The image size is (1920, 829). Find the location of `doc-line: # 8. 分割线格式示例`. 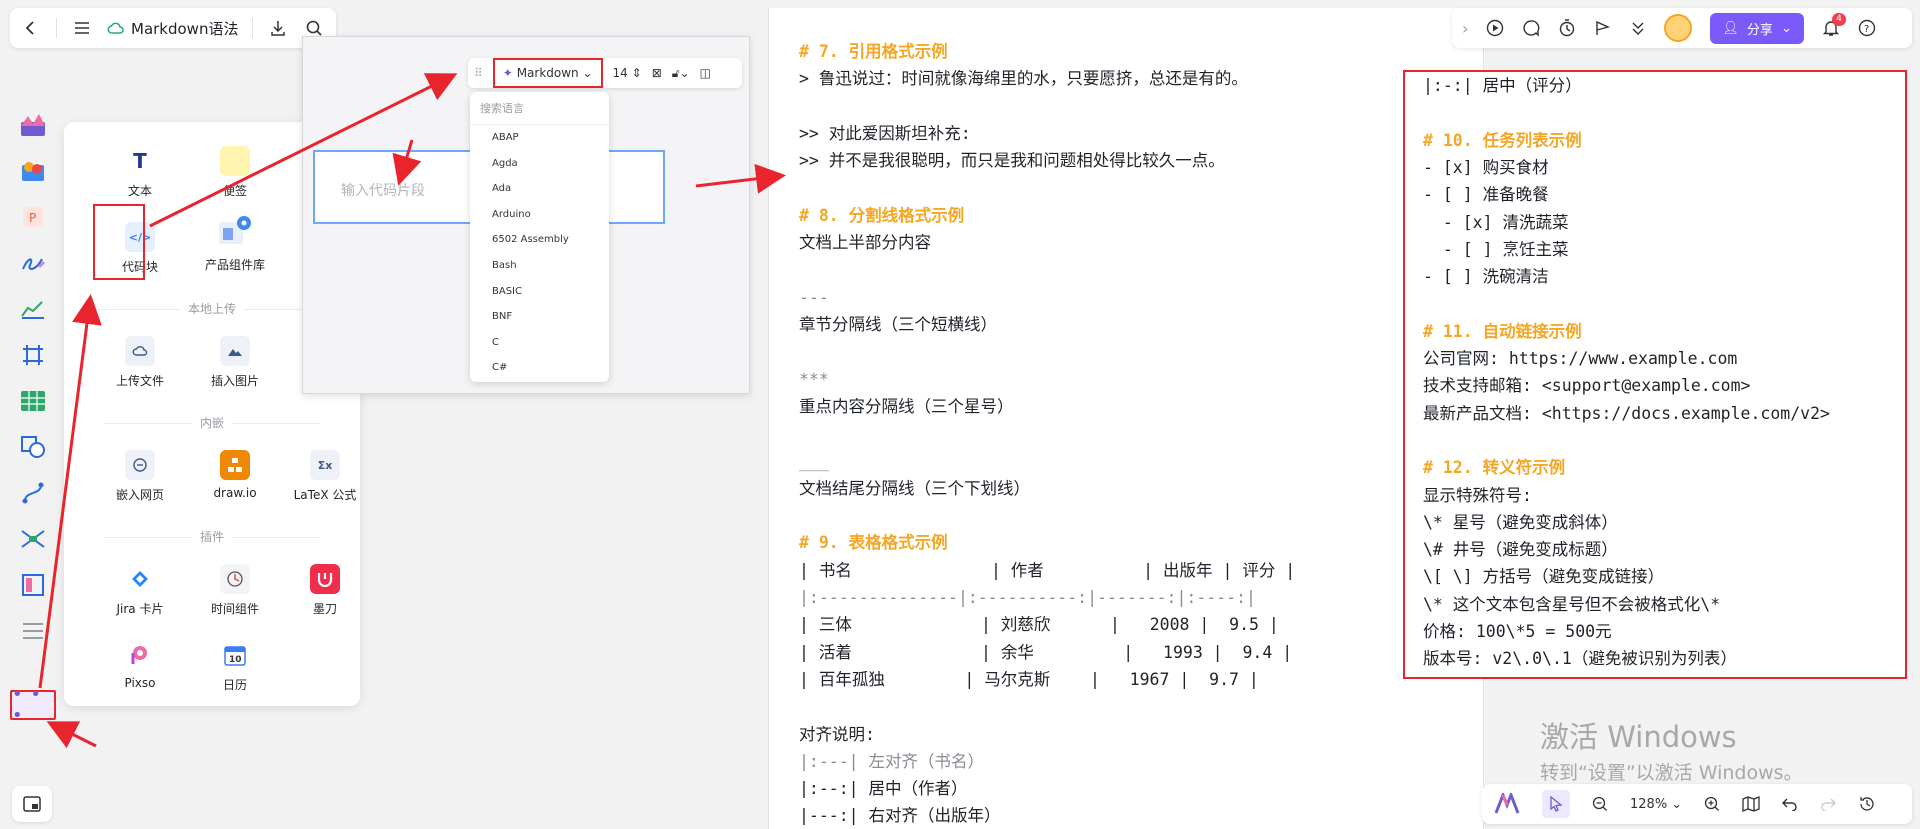

doc-line: # 8. 分割线格式示例 is located at coordinates (882, 215).